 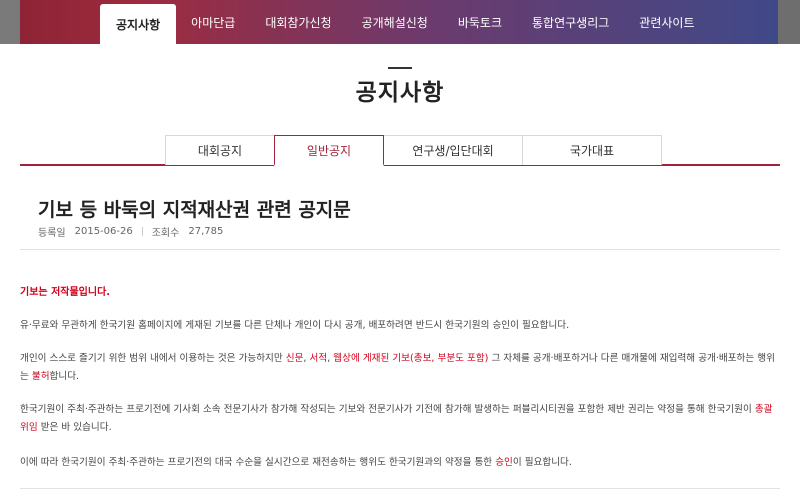 What do you see at coordinates (453, 150) in the screenshot?
I see `tab-research-pro-tournament: 연구생/입단대회` at bounding box center [453, 150].